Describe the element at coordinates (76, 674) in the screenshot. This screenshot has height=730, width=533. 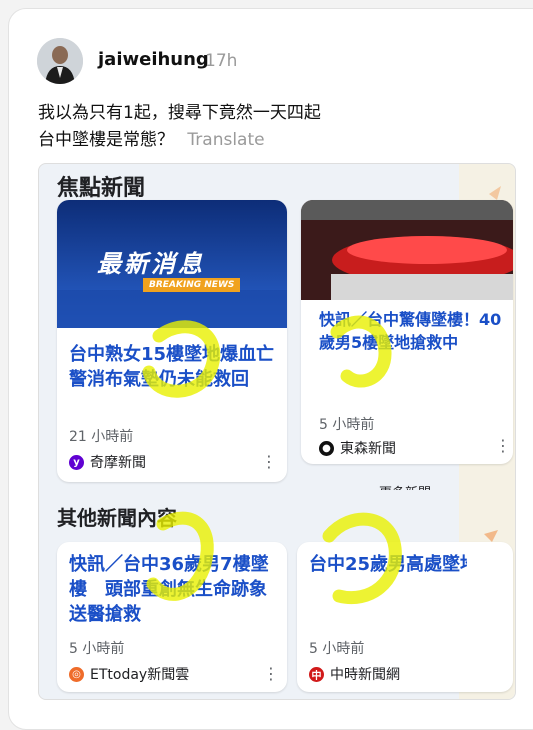
I see `ettoday-icon: ◎` at that location.